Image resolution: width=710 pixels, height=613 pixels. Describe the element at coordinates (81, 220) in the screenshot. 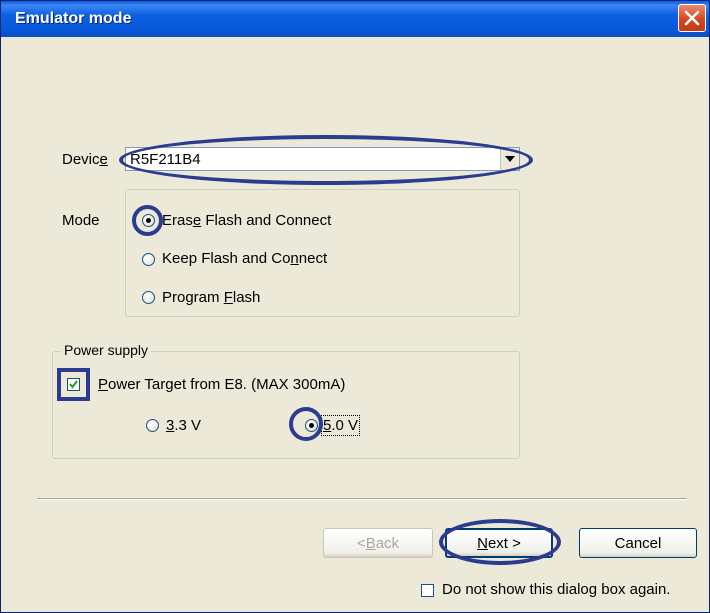

I see `mode-label: Mode` at that location.